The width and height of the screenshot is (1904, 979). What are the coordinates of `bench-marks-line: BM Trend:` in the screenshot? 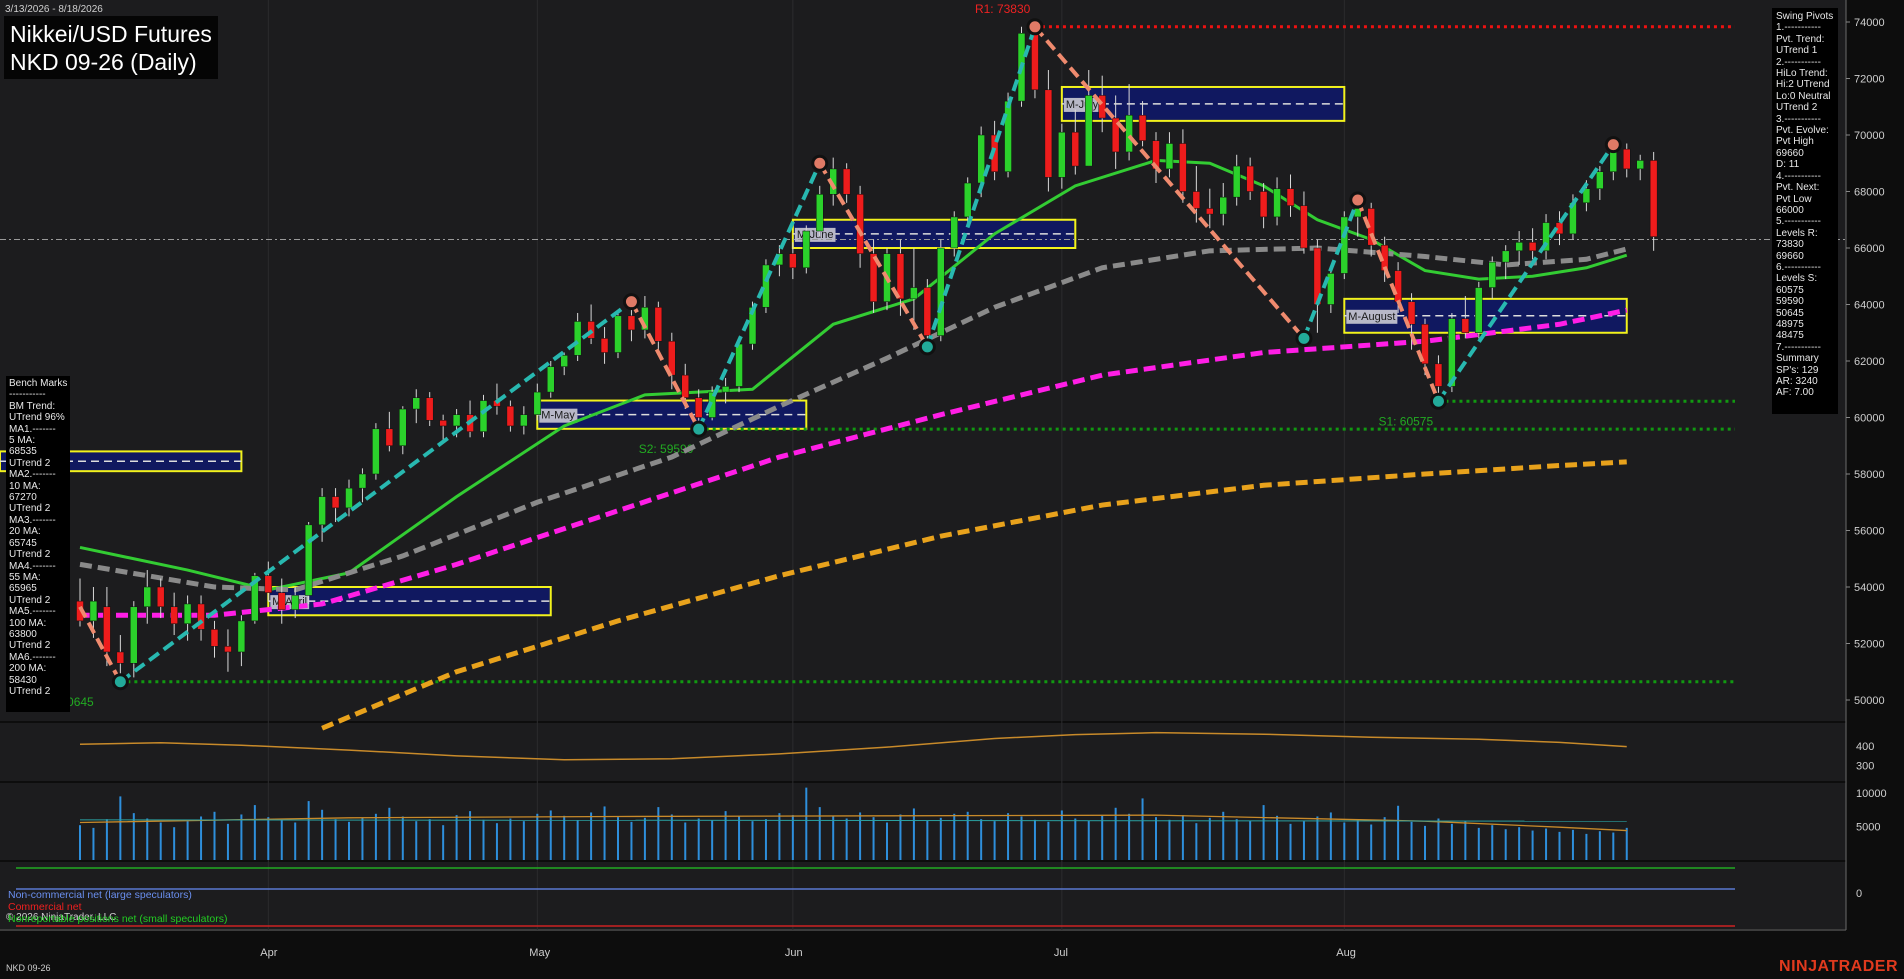 It's located at (32, 406).